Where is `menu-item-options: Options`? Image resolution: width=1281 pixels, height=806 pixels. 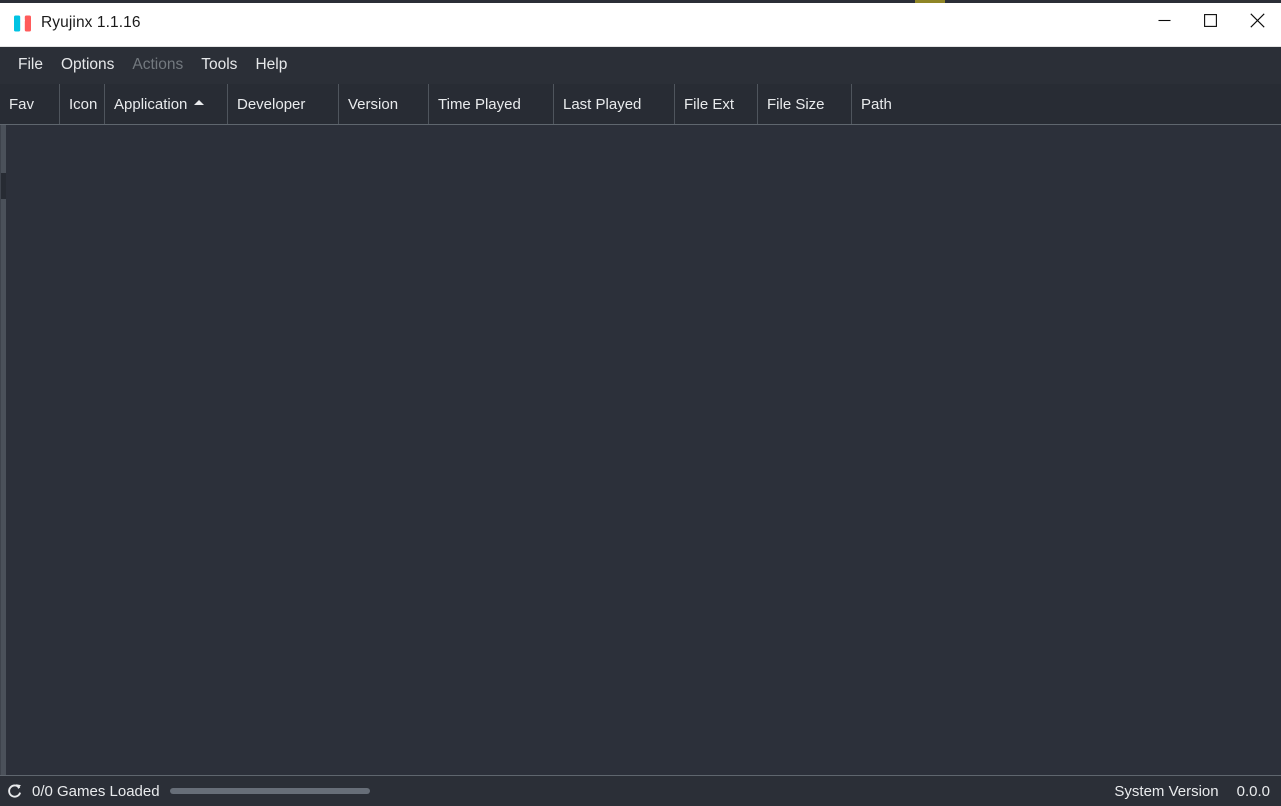 menu-item-options: Options is located at coordinates (87, 65).